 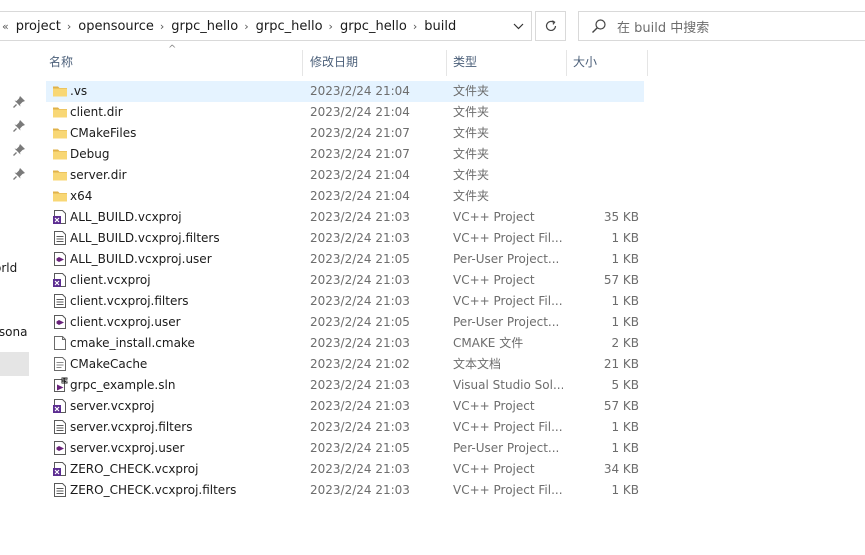 What do you see at coordinates (8, 268) in the screenshot?
I see `nav-item-label: orld` at bounding box center [8, 268].